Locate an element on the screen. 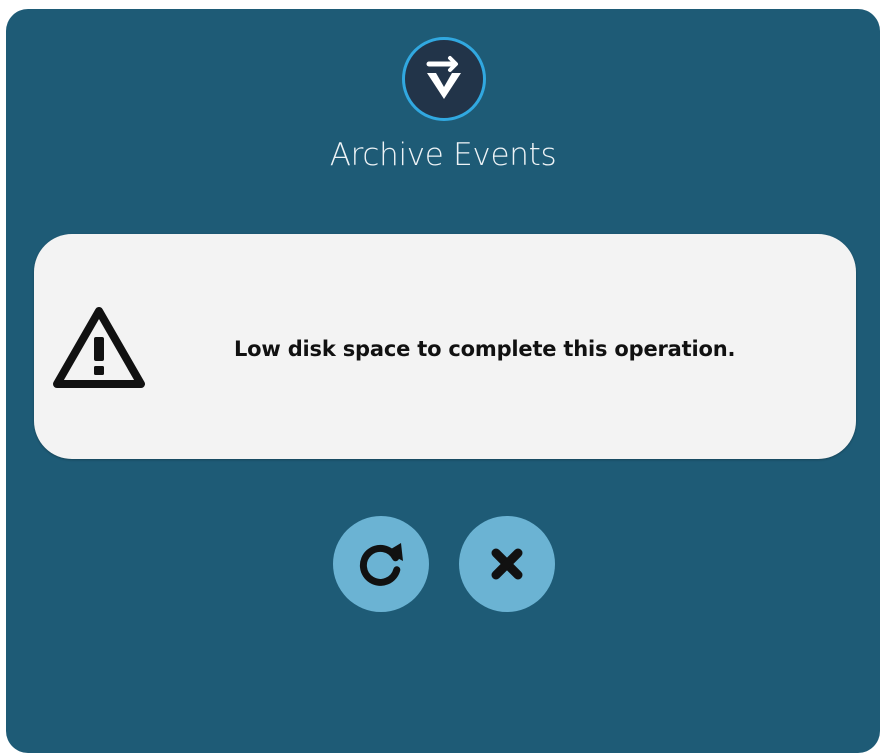 The height and width of the screenshot is (753, 880). retry-button is located at coordinates (381, 564).